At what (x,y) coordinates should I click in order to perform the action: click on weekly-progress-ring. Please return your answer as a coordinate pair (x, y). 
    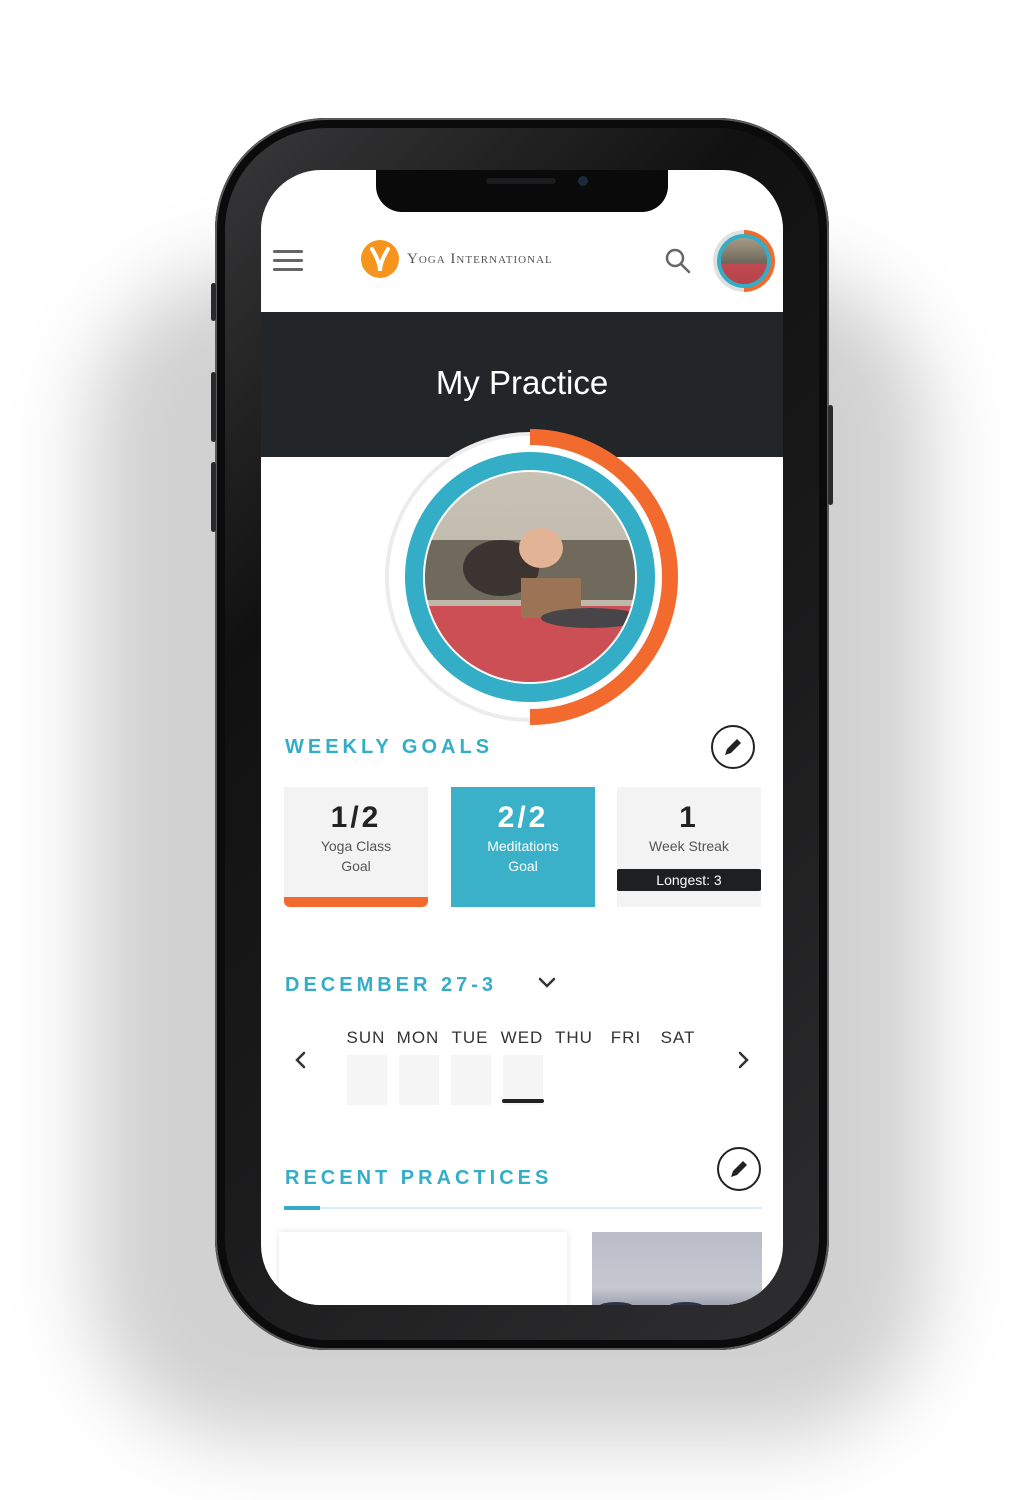
    Looking at the image, I should click on (530, 577).